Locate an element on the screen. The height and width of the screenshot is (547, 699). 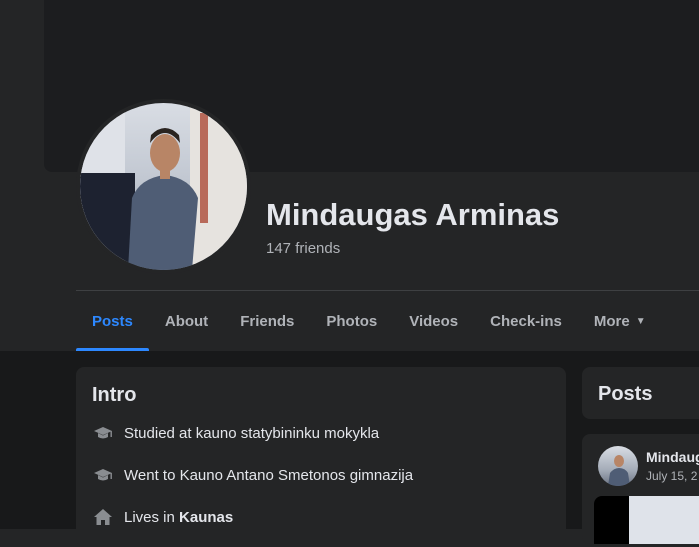
post-author-avatar is located at coordinates (618, 466).